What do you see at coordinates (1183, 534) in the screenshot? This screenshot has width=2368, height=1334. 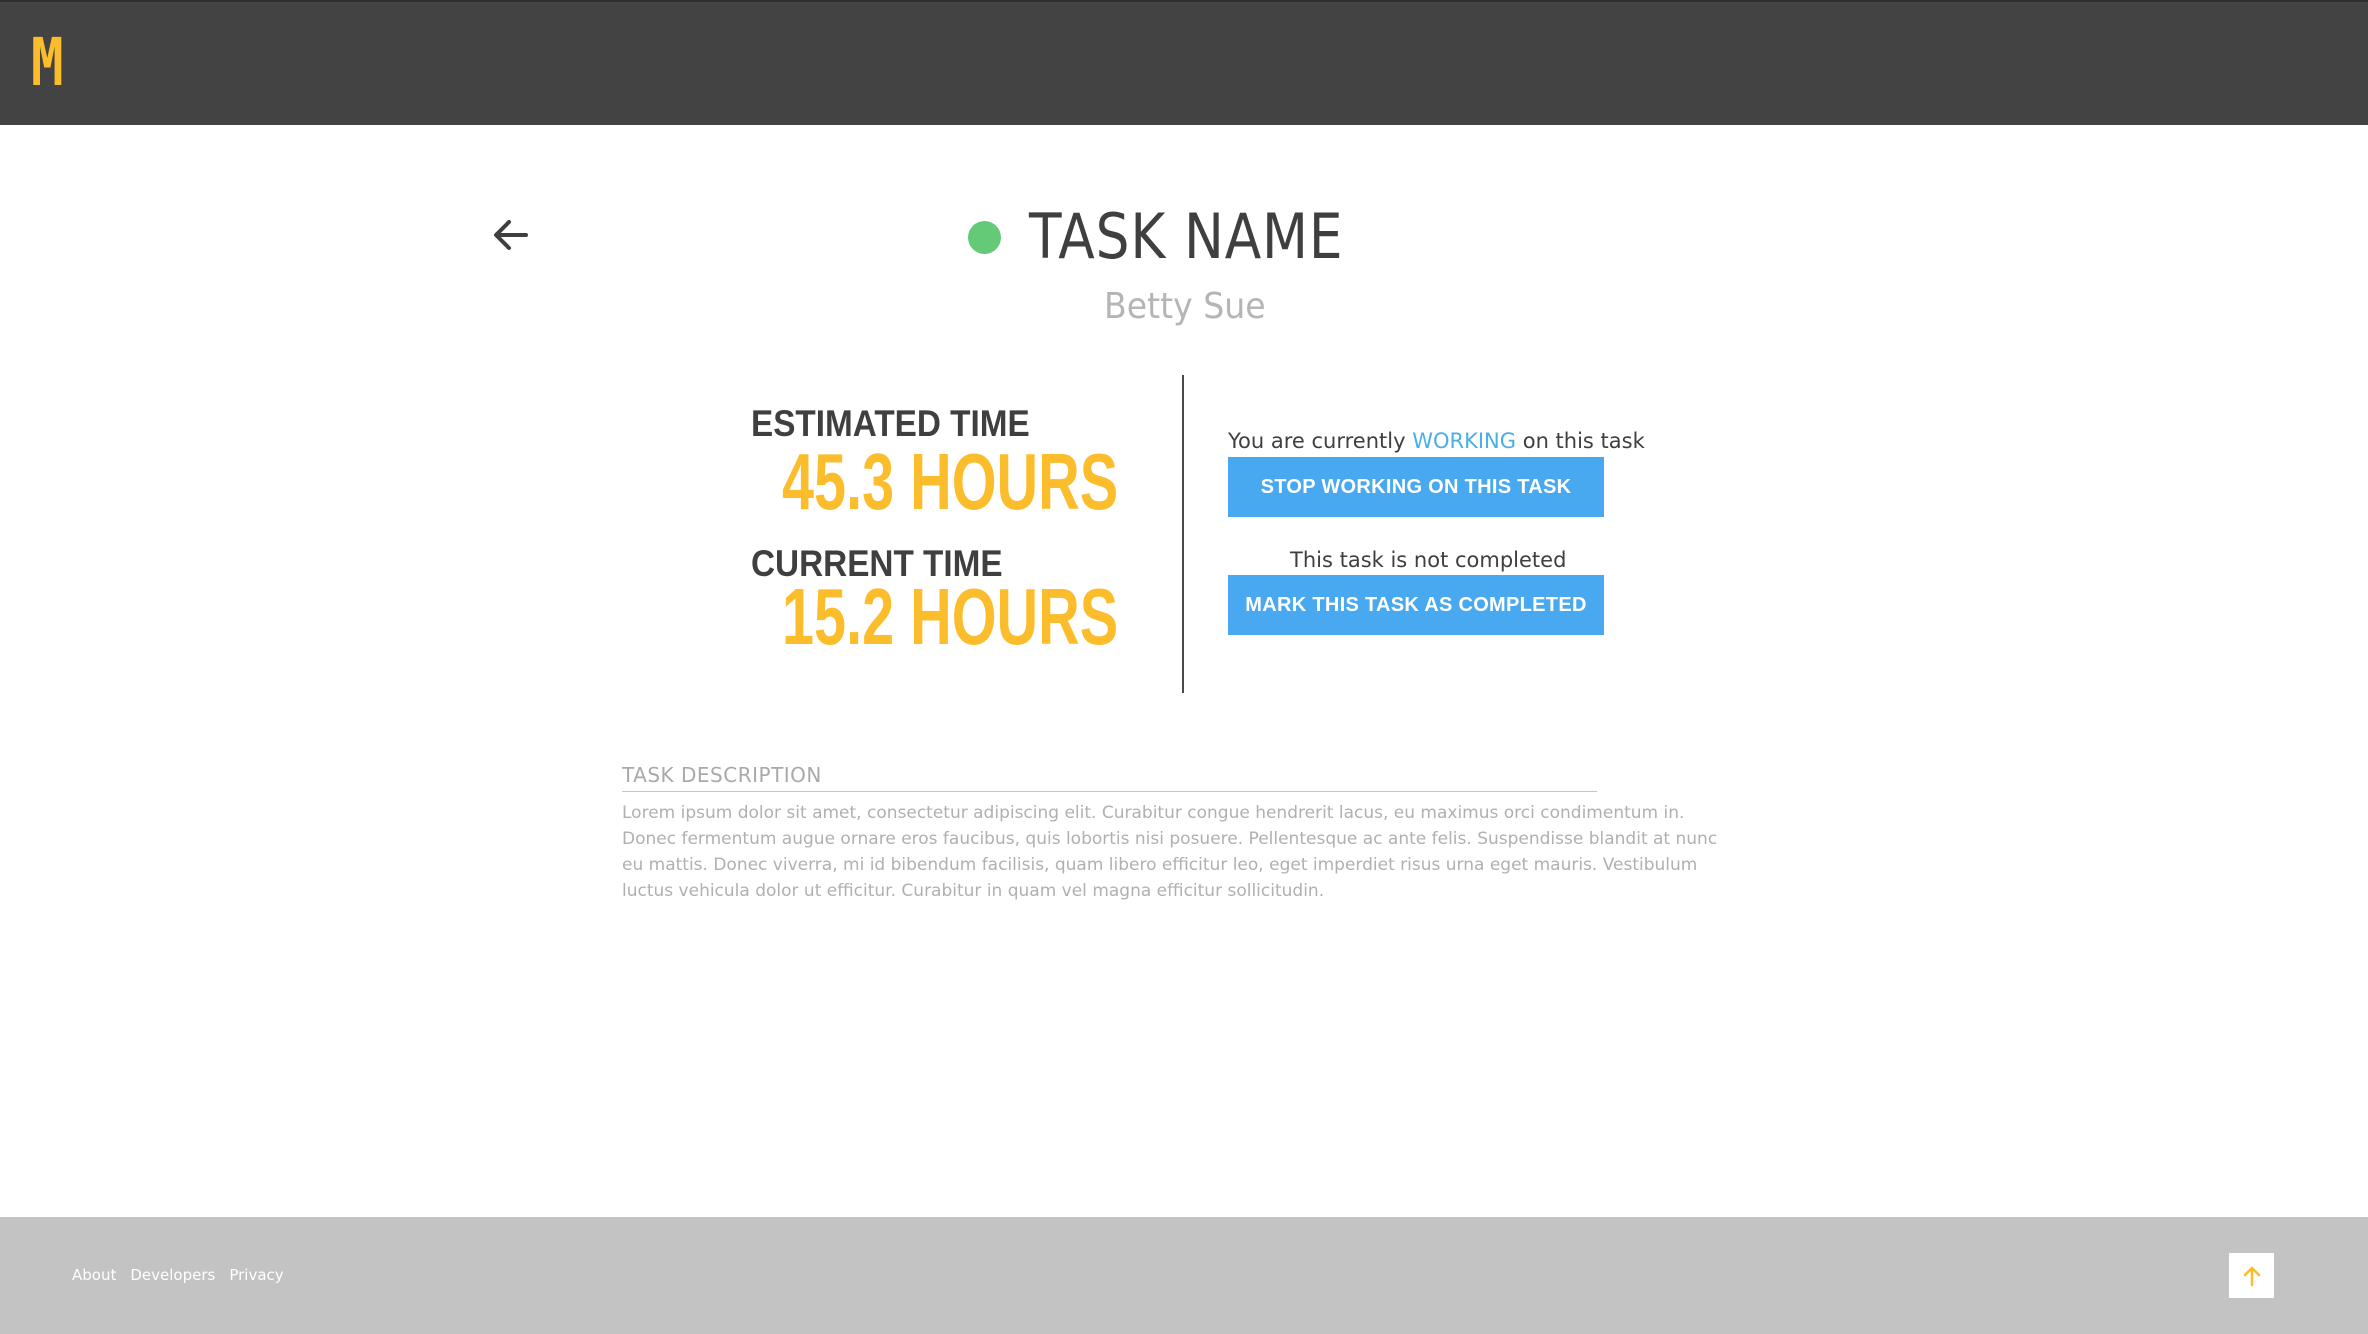 I see `vertical-divider` at bounding box center [1183, 534].